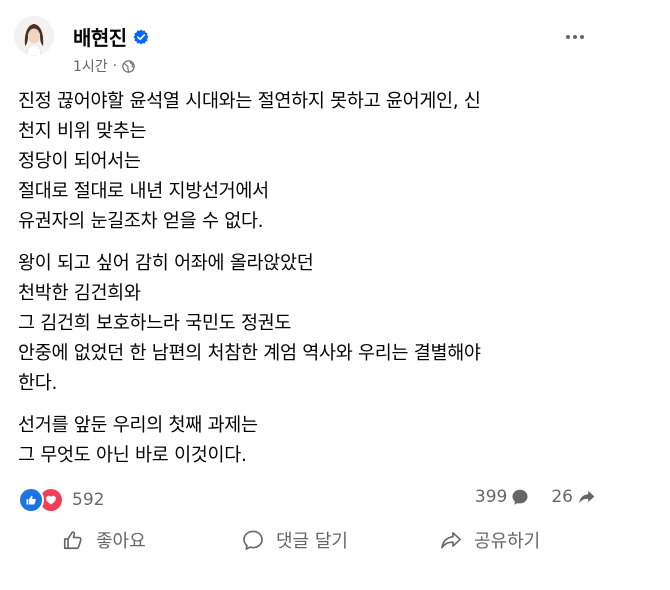 The width and height of the screenshot is (670, 590). Describe the element at coordinates (61, 500) in the screenshot. I see `reactions-summary: 592` at that location.